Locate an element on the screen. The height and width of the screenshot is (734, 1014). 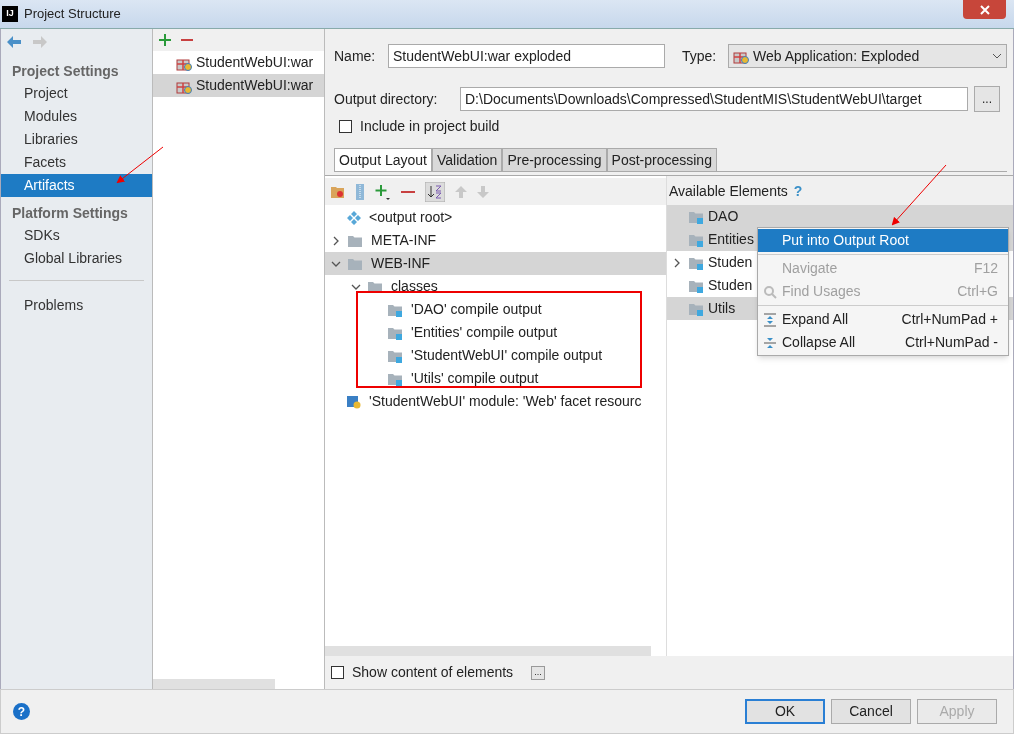
tree-label: 'DAO' compile output is located at coordinates (476, 309).